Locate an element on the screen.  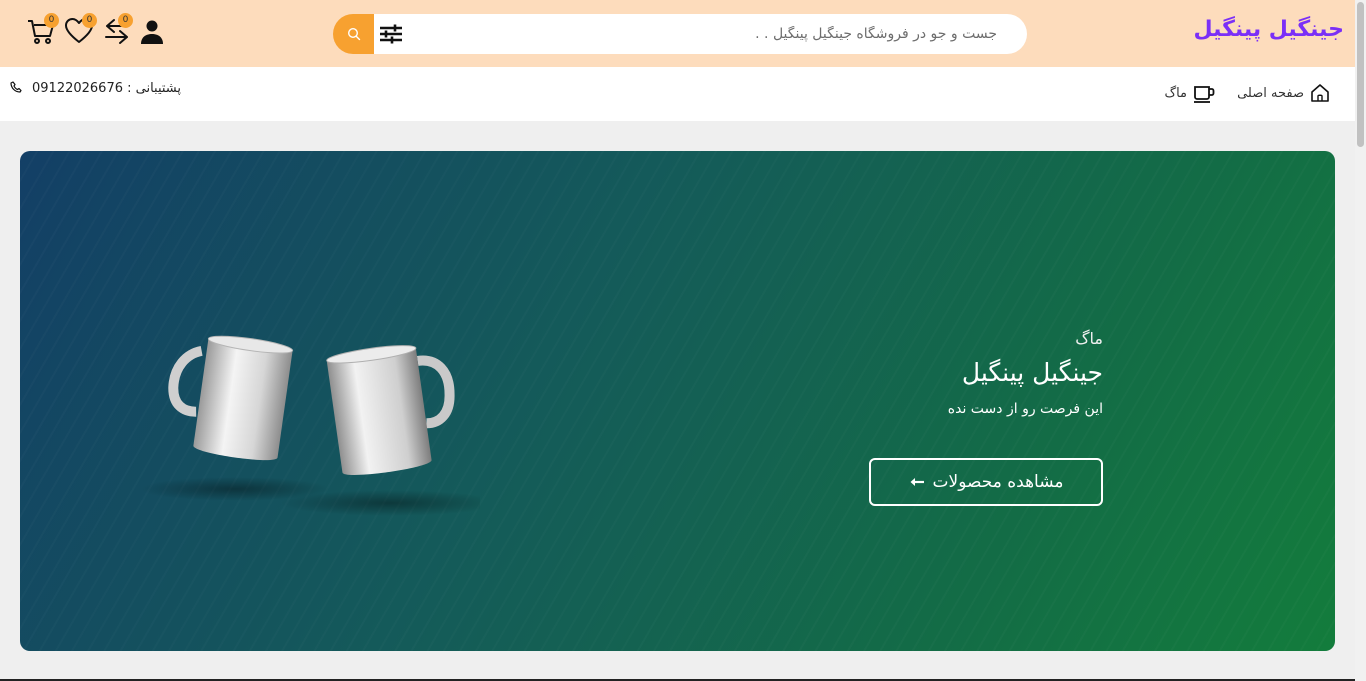
vertical-scrollbar is located at coordinates (1360, 340).